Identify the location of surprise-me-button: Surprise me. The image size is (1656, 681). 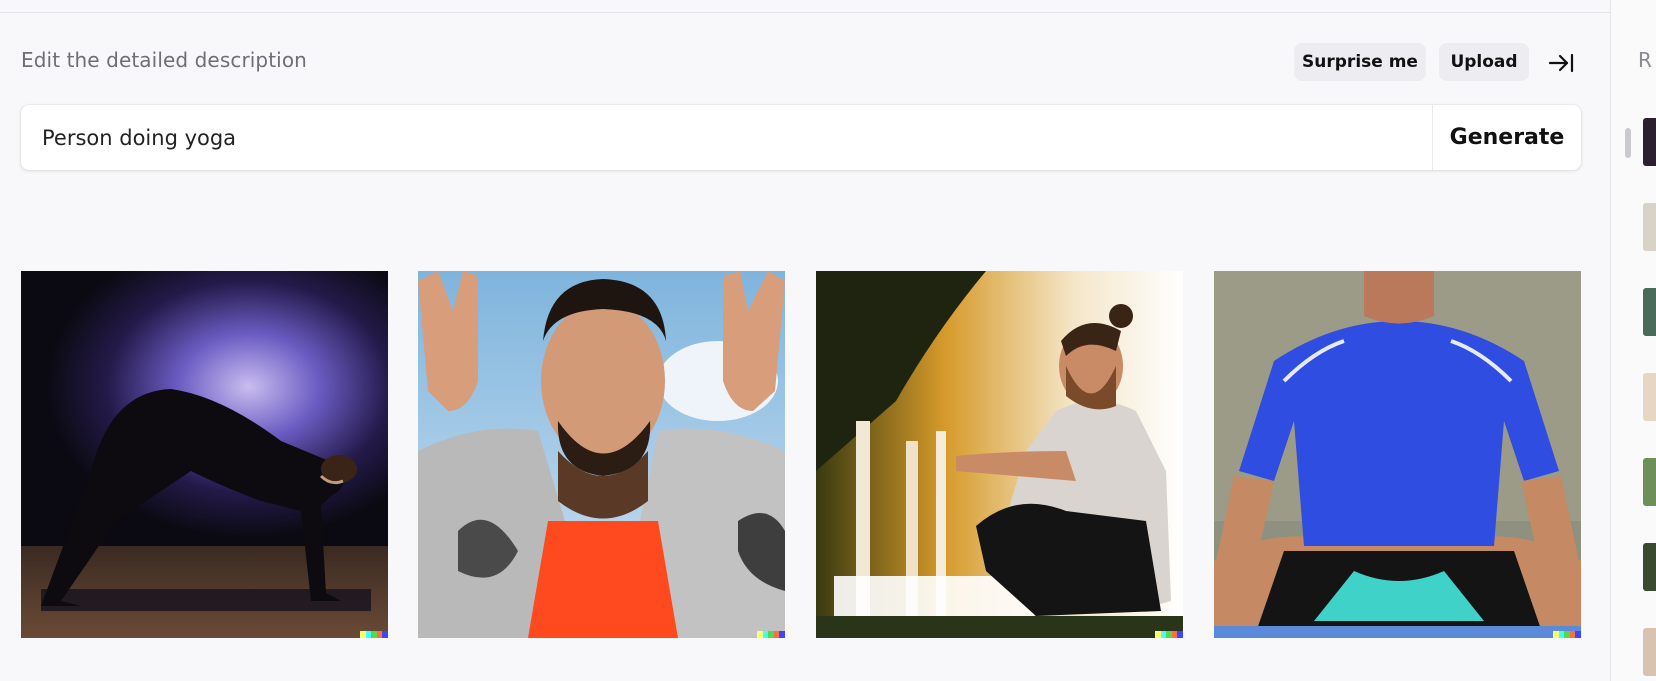
(1360, 62).